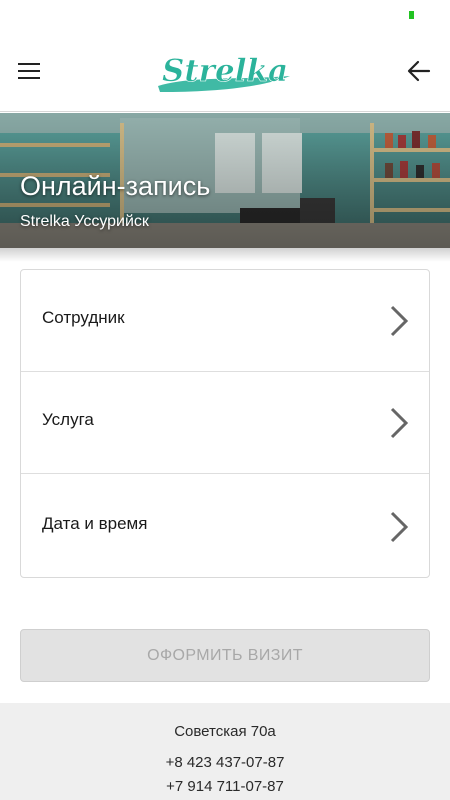  I want to click on submit-visit-button: ОФОРМИТЬ ВИЗИТ, so click(225, 655).